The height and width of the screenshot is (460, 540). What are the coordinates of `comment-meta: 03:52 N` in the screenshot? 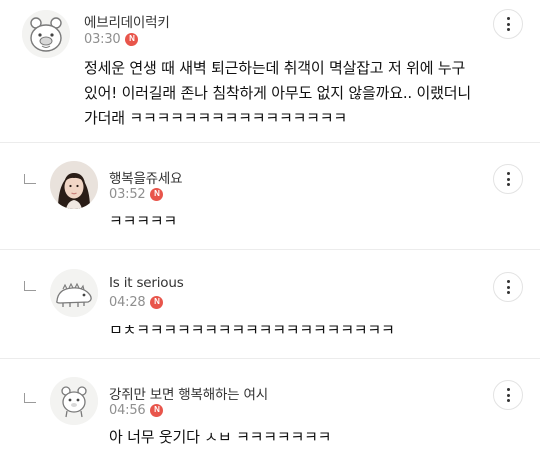 It's located at (136, 194).